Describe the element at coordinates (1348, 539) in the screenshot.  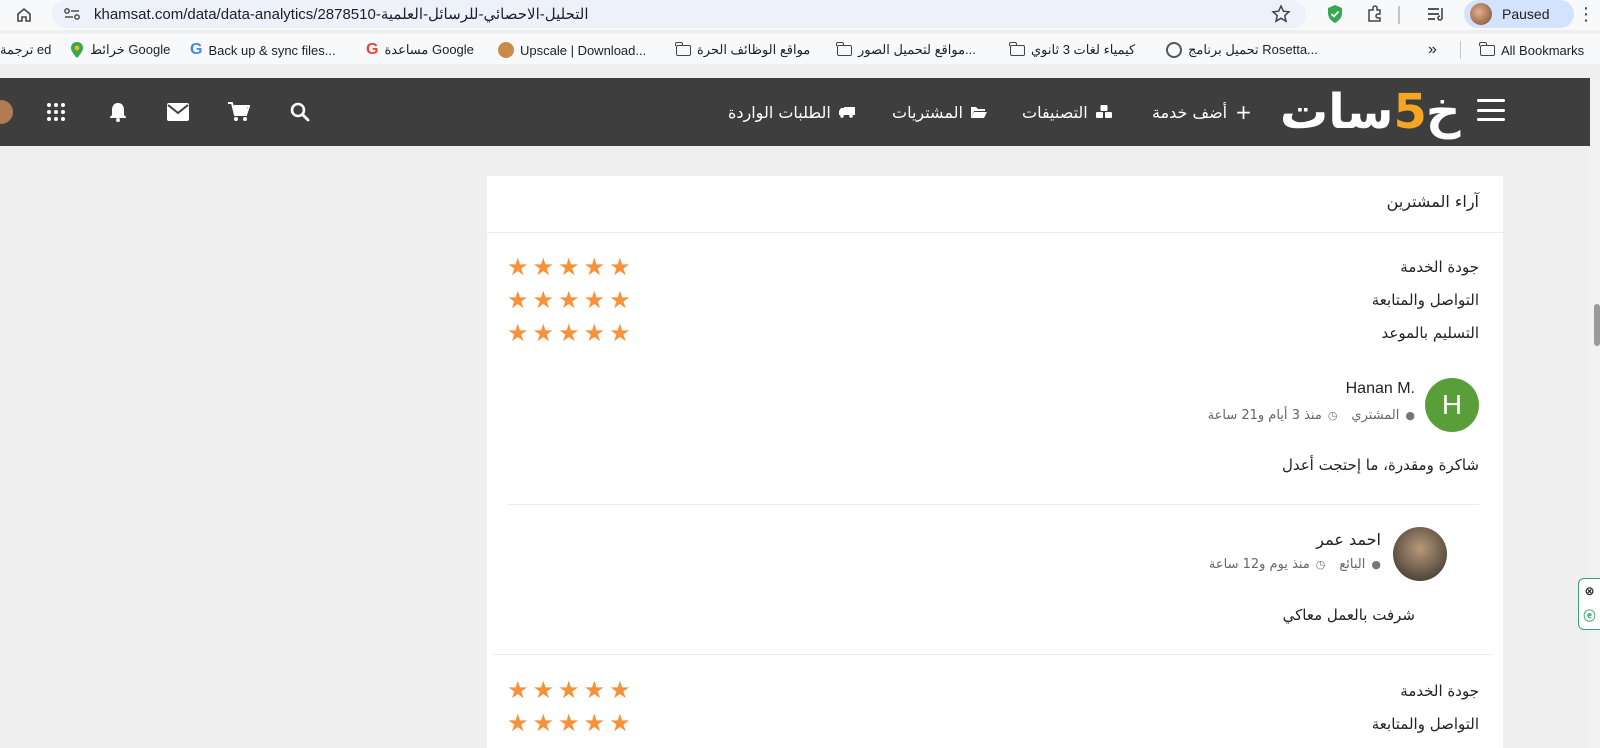
I see `seller-name: احمد عمر` at that location.